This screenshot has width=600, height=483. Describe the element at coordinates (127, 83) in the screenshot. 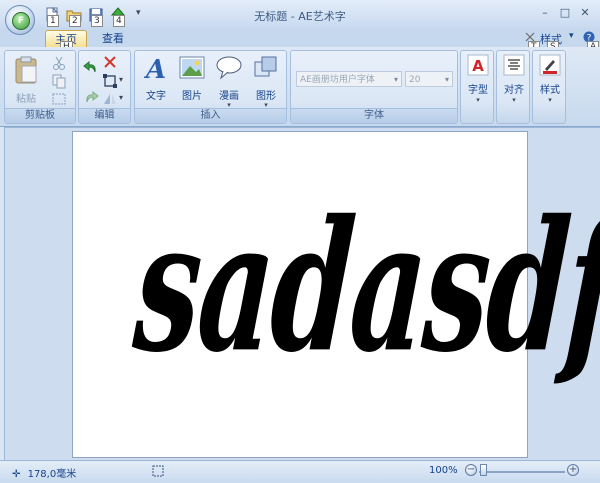

I see `transform-dropdown-icon: ▾` at that location.